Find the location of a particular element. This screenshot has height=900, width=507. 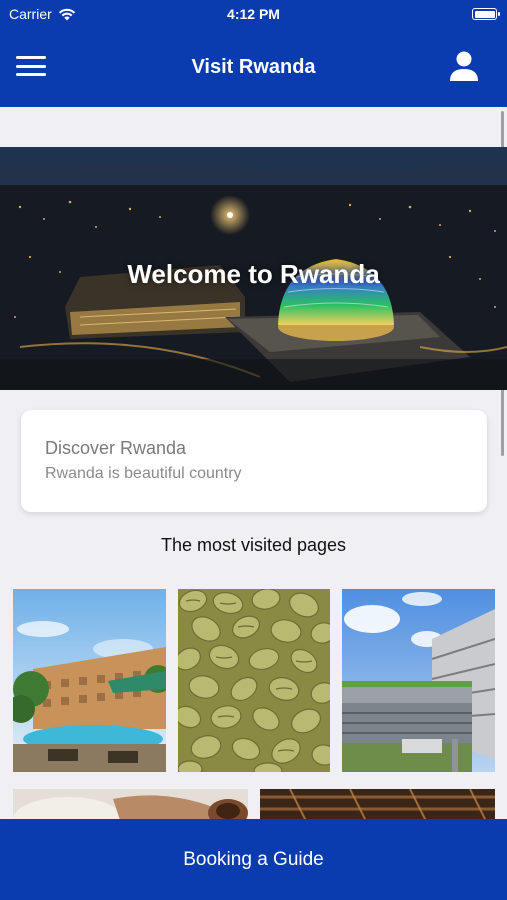

hero-title: Welcome to Rwanda is located at coordinates (253, 274).